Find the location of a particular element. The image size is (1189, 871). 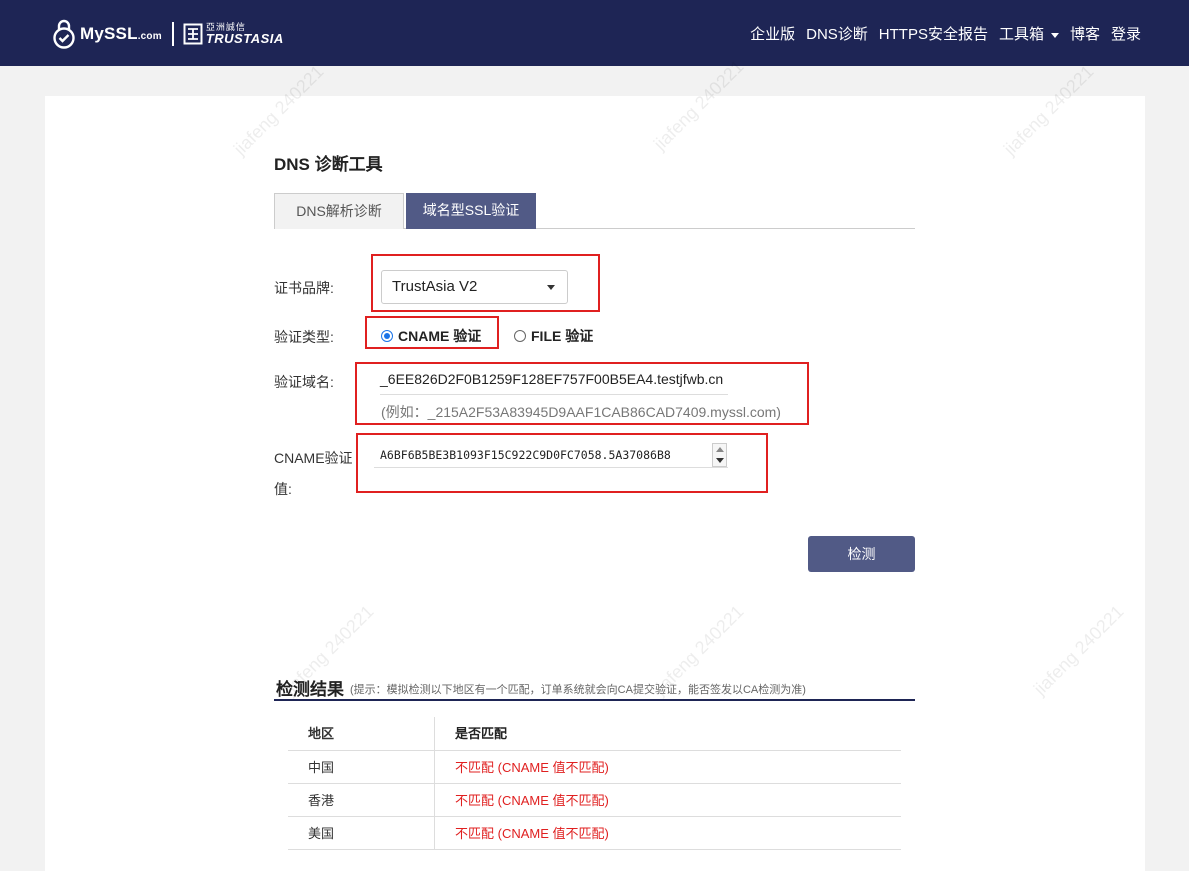

annotation-box-type is located at coordinates (432, 332).